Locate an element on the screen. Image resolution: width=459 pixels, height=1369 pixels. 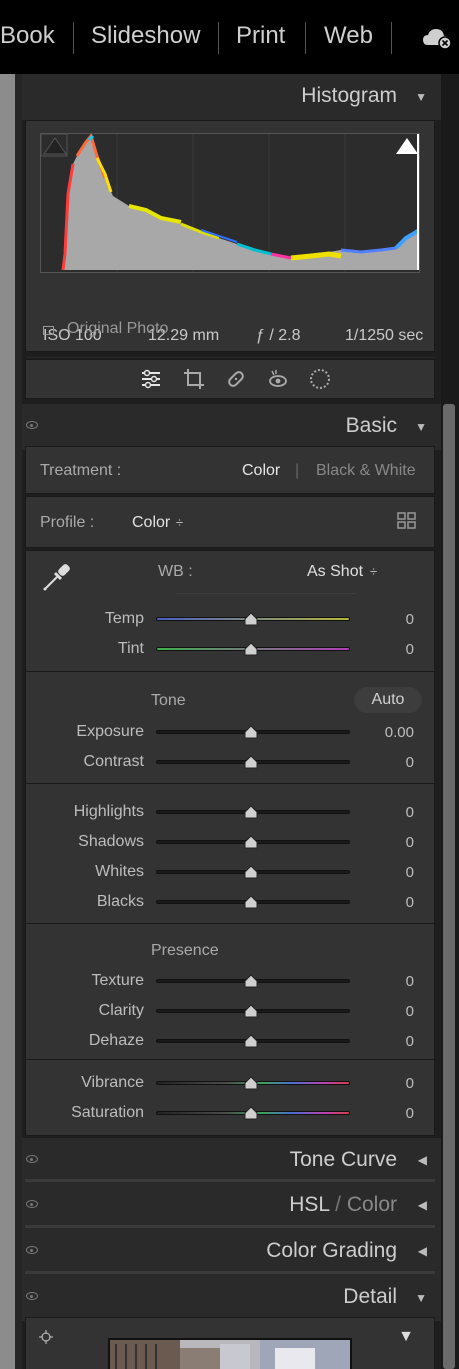
treatment-label: Treatment : is located at coordinates (81, 470).